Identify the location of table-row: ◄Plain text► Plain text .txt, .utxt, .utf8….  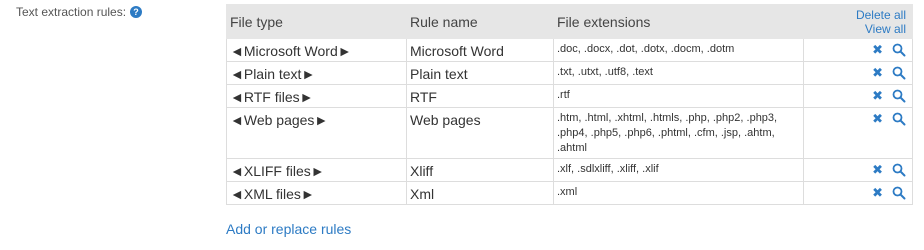
(569, 73).